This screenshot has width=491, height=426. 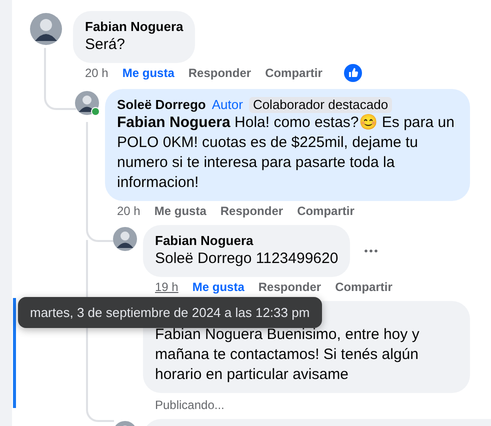 What do you see at coordinates (166, 287) in the screenshot?
I see `timestamp-link: 19 h` at bounding box center [166, 287].